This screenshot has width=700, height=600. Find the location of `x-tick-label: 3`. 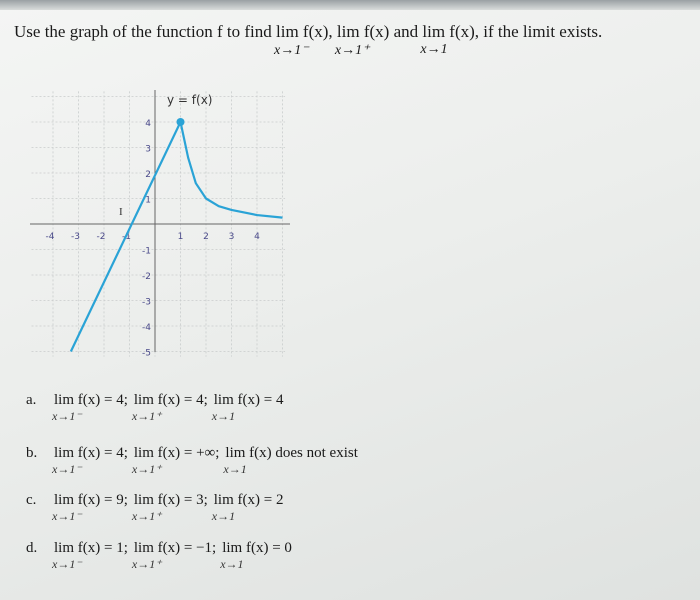

x-tick-label: 3 is located at coordinates (232, 237).